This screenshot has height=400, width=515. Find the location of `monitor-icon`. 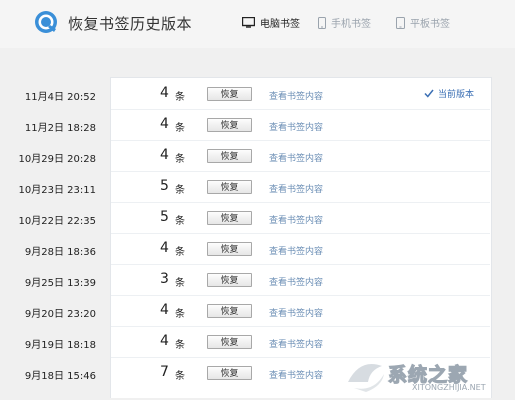

monitor-icon is located at coordinates (248, 22).